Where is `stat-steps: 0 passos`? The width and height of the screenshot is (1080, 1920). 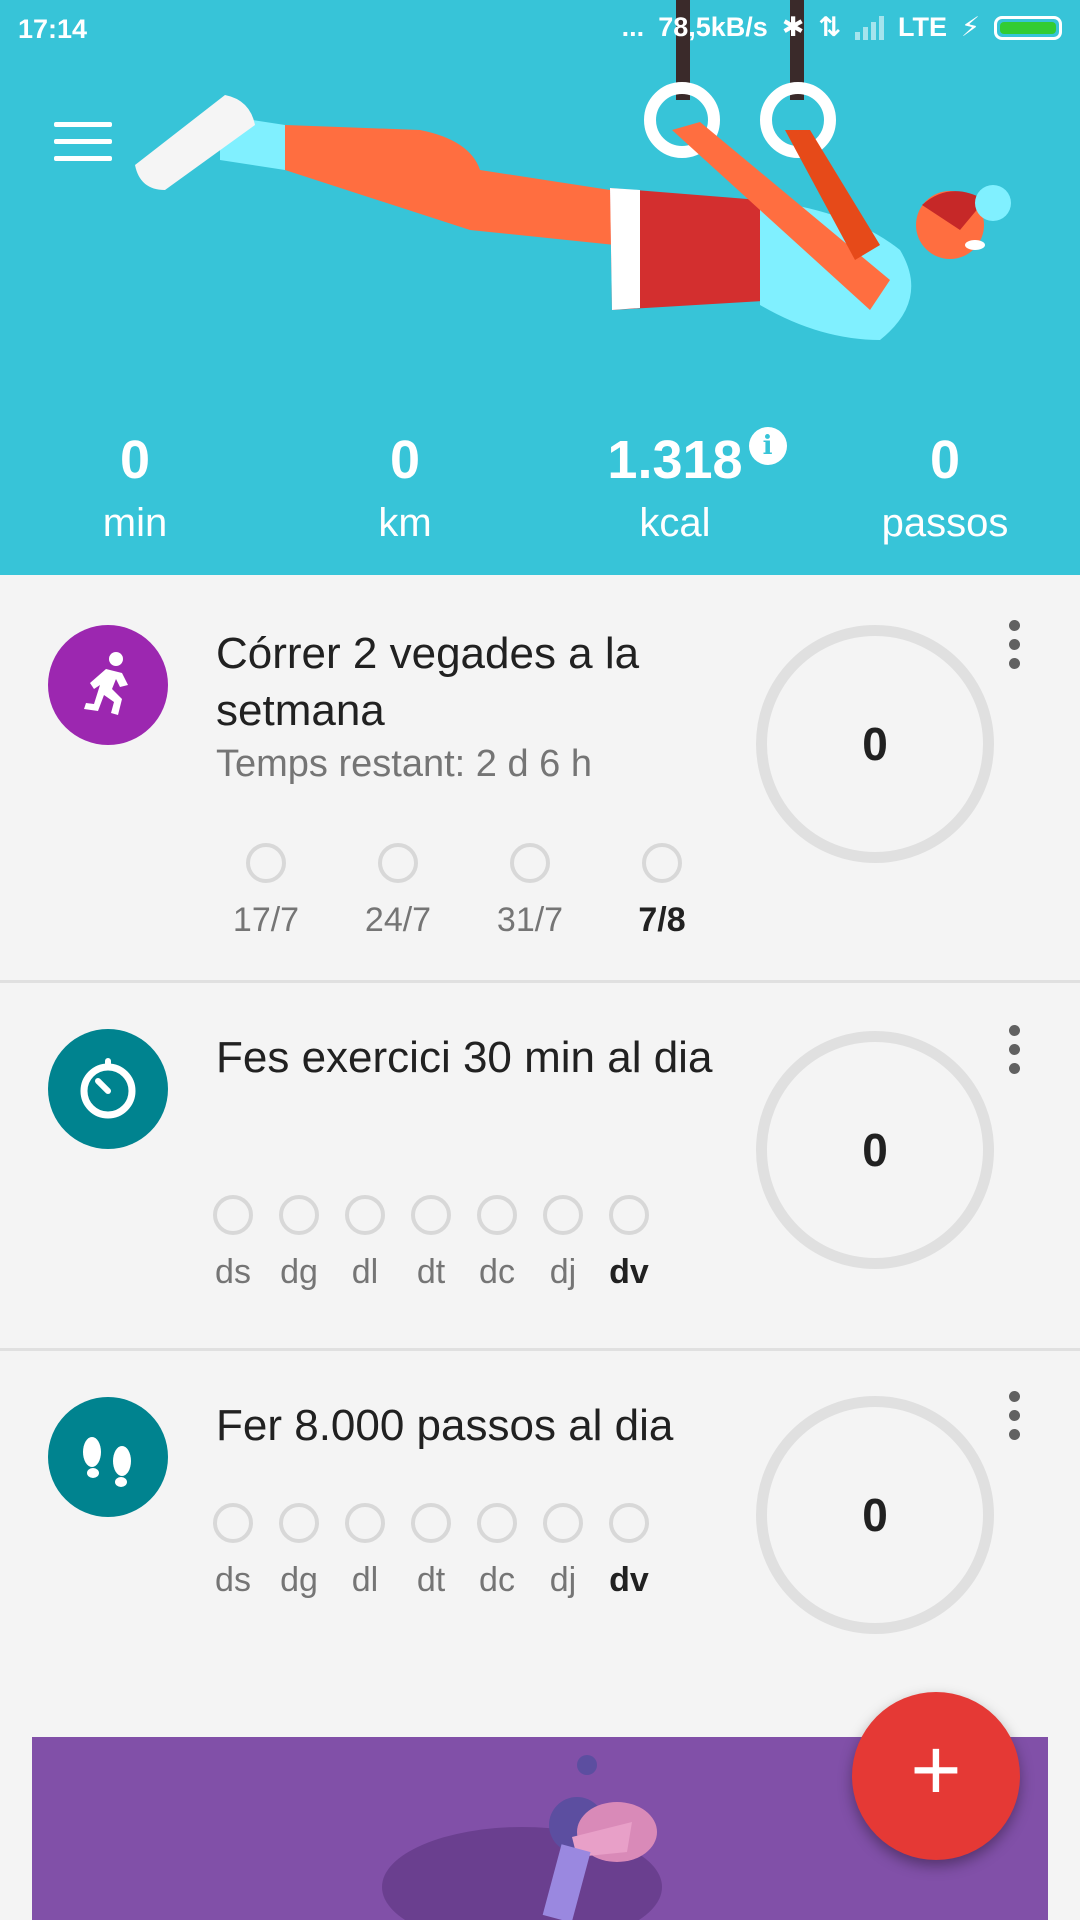
stat-steps: 0 passos is located at coordinates (945, 488).